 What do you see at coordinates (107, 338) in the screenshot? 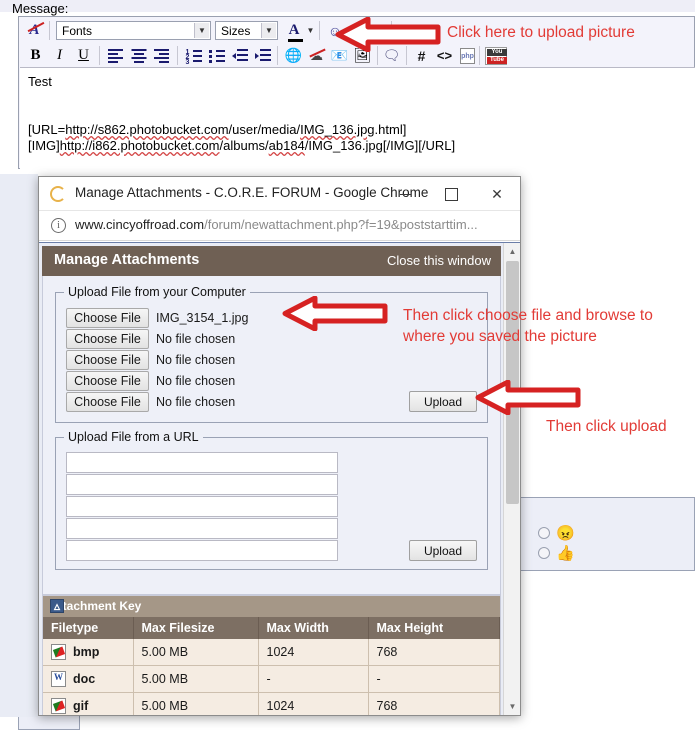
I see `choose-file-button-2: Choose File` at bounding box center [107, 338].